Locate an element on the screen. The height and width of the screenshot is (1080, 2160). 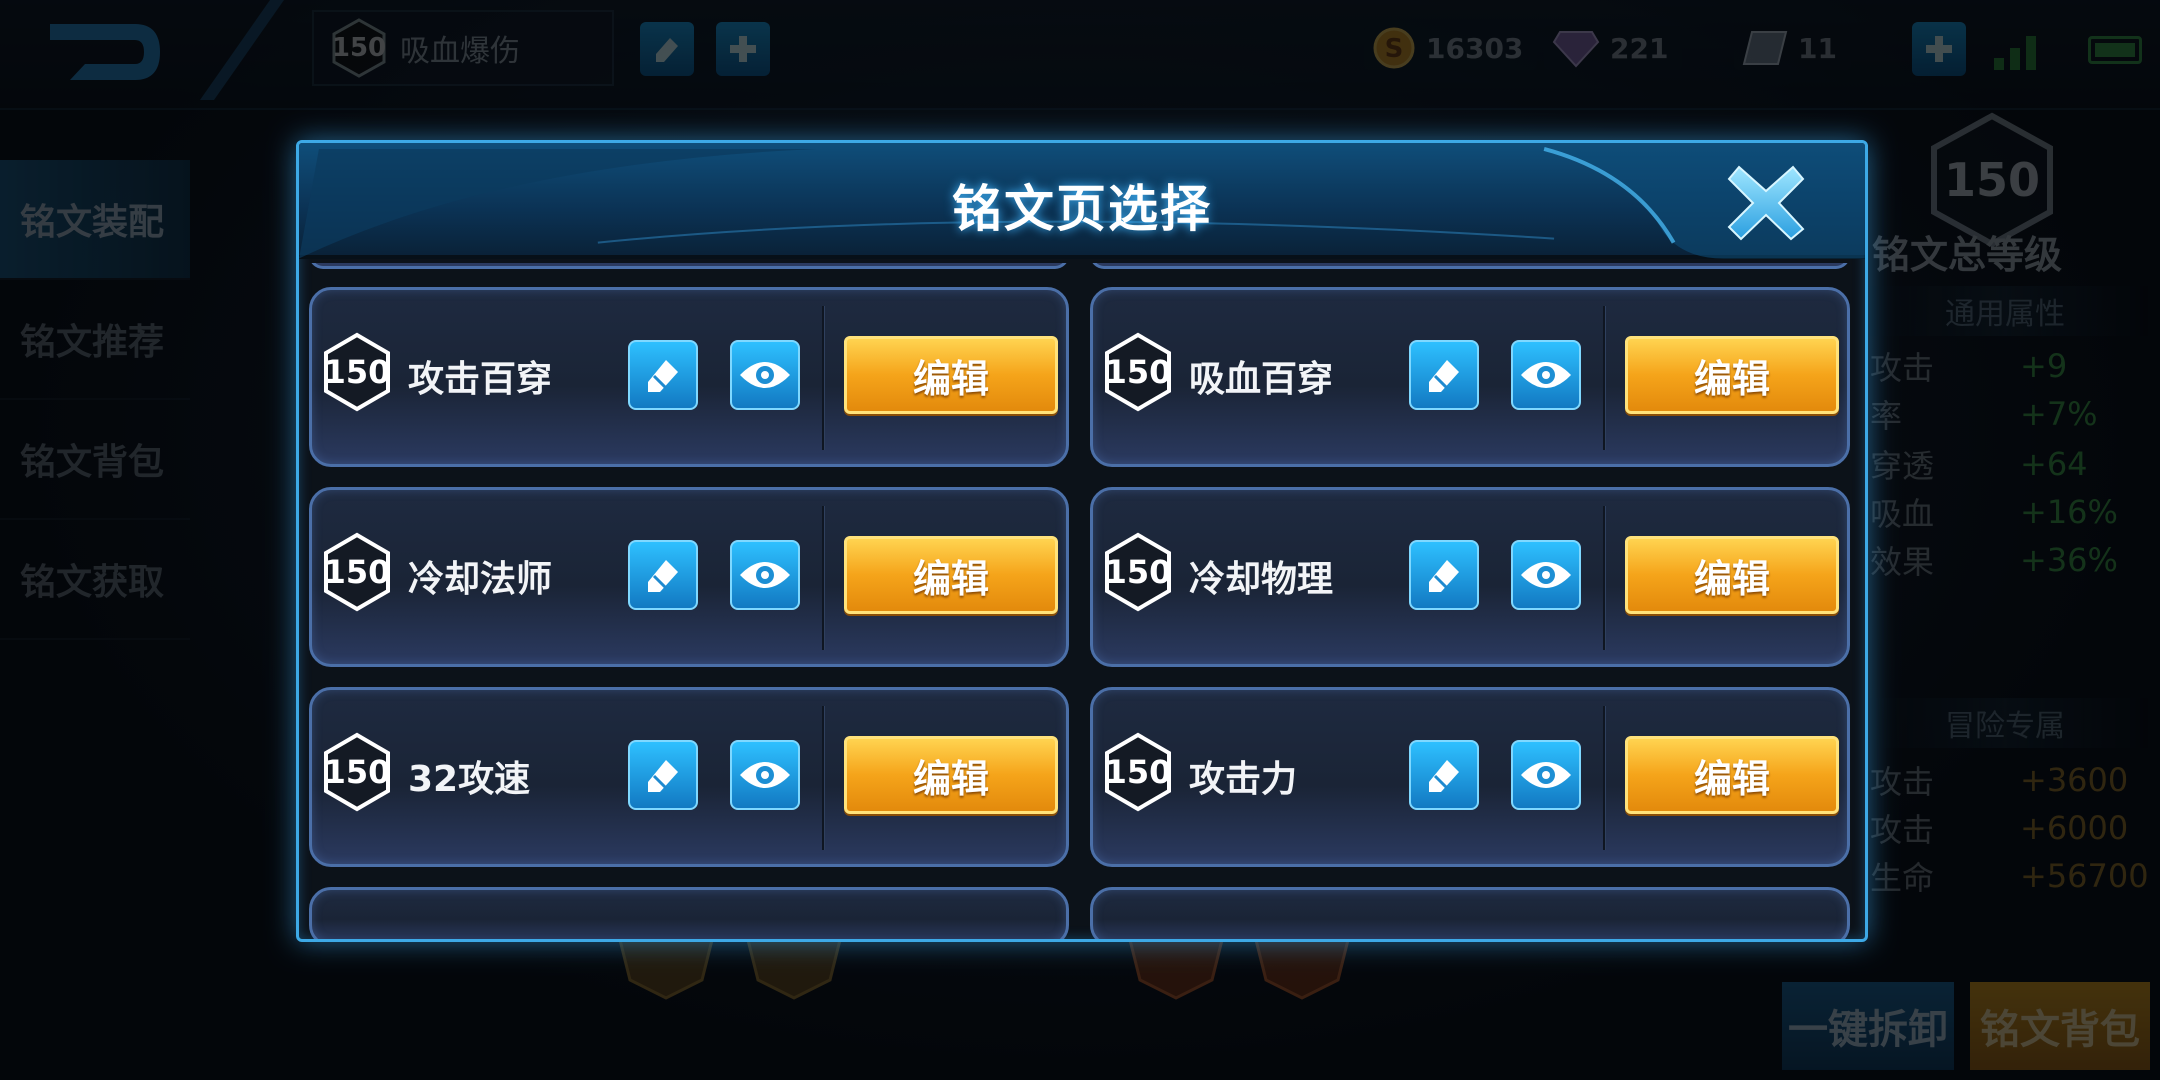
dialog-header: 铭文页选择 is located at coordinates (1082, 201).